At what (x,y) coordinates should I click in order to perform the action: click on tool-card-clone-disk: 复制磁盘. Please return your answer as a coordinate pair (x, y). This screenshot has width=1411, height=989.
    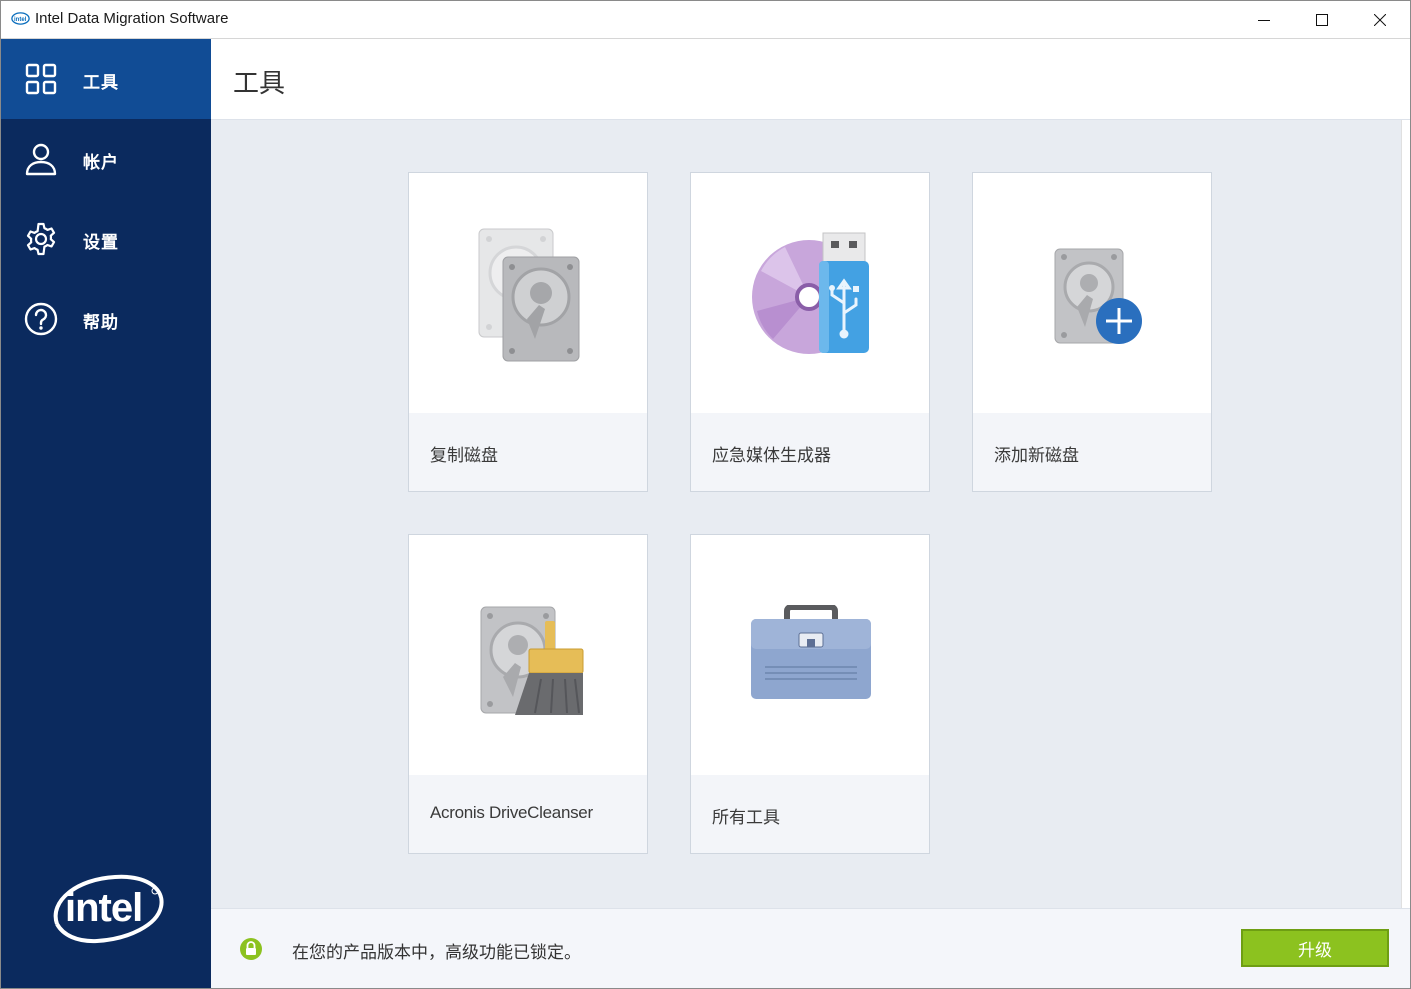
    Looking at the image, I should click on (528, 332).